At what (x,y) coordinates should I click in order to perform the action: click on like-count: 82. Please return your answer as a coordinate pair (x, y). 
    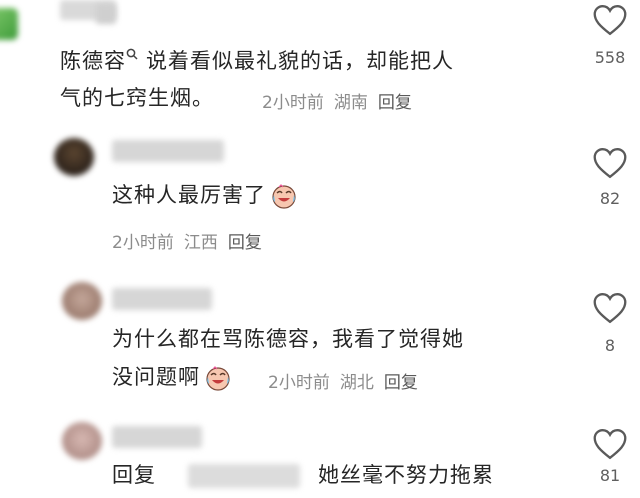
    Looking at the image, I should click on (610, 198).